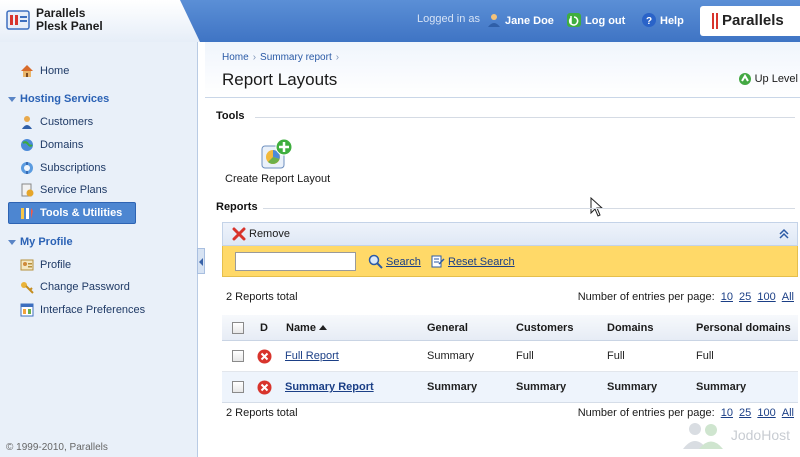 The height and width of the screenshot is (457, 800). What do you see at coordinates (71, 213) in the screenshot?
I see `sidebar-item-tools-utilities: Tools & Utilities` at bounding box center [71, 213].